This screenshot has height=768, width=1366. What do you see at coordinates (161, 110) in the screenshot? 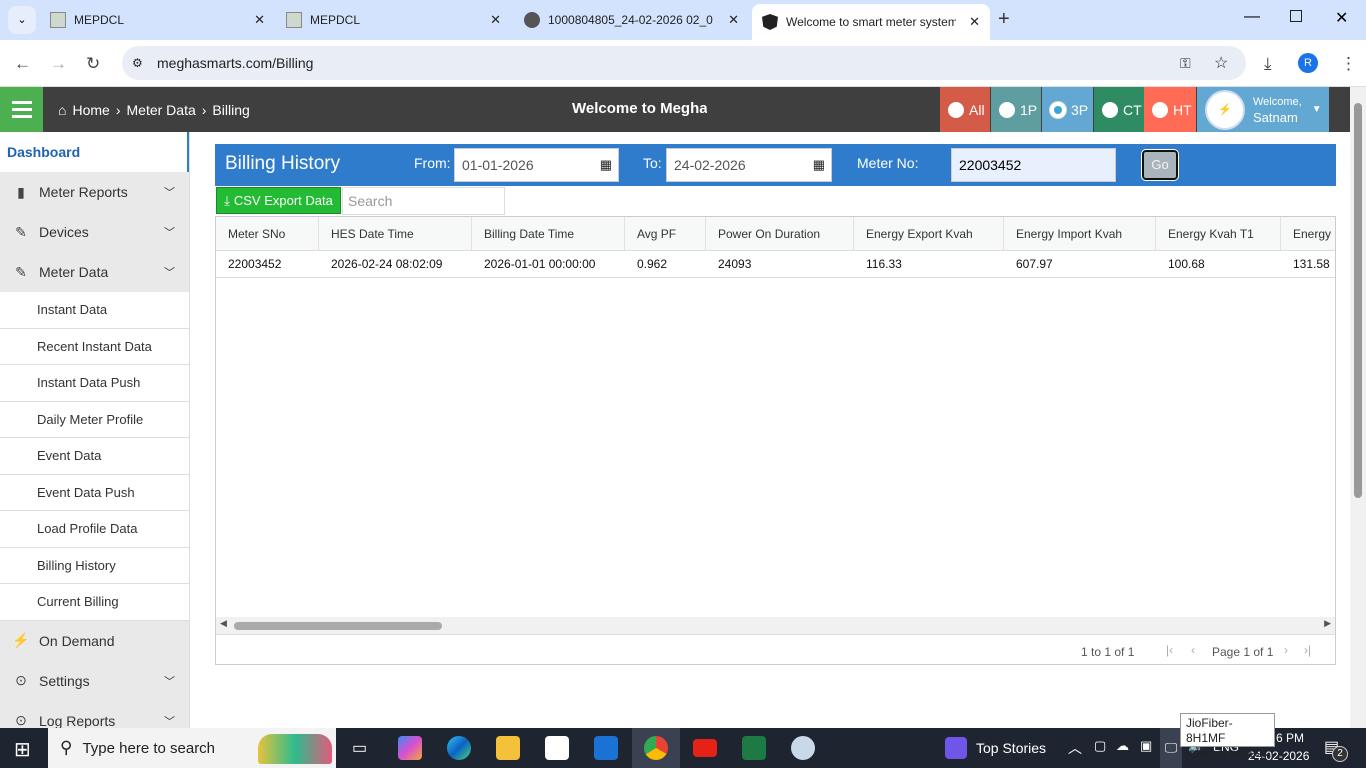
I see `breadcrumb-meter-data: Meter Data` at bounding box center [161, 110].